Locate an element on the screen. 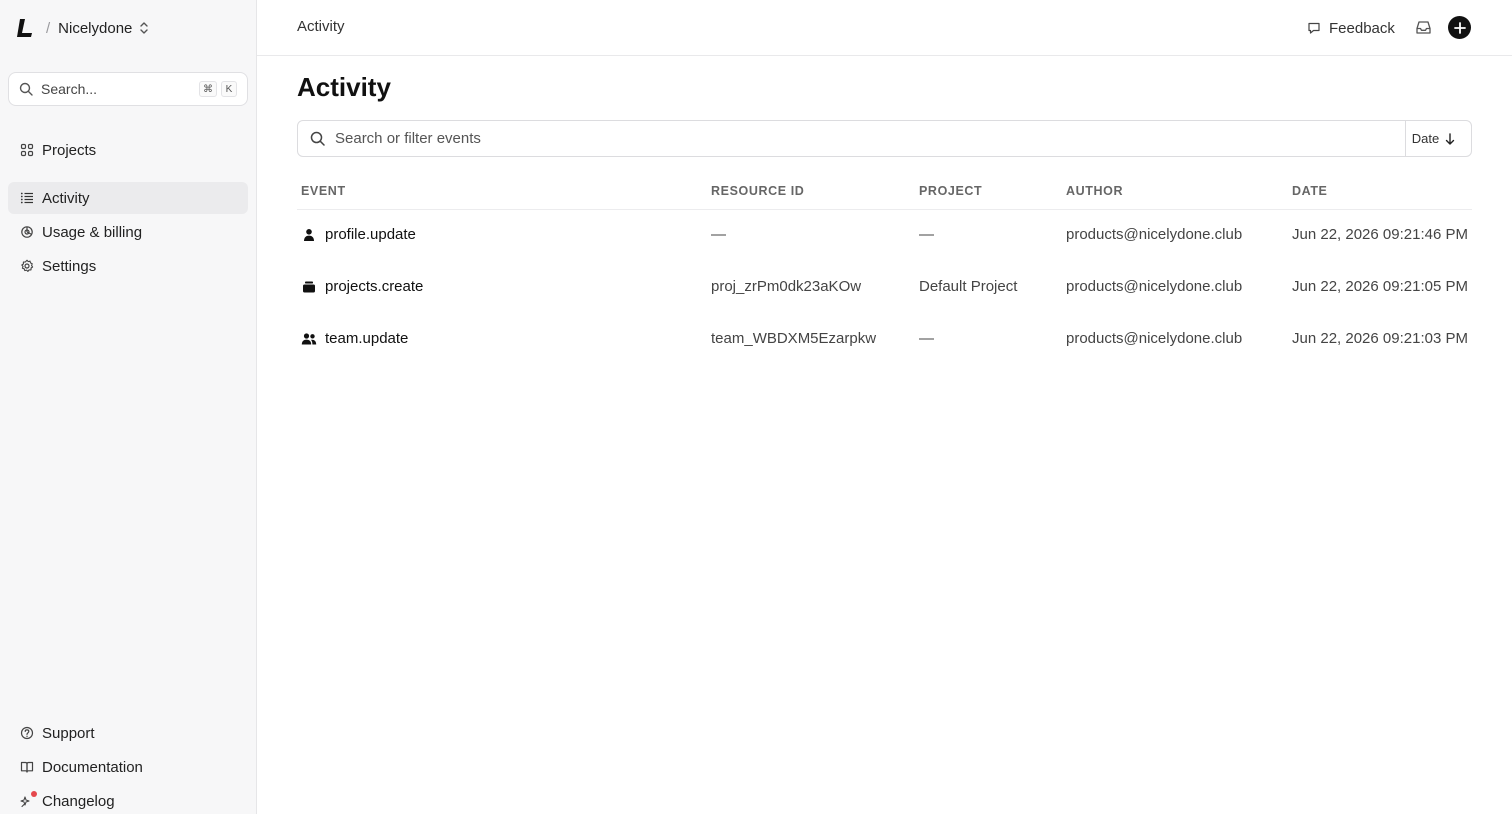 Image resolution: width=1512 pixels, height=814 pixels. org-name: Nicelydone is located at coordinates (95, 28).